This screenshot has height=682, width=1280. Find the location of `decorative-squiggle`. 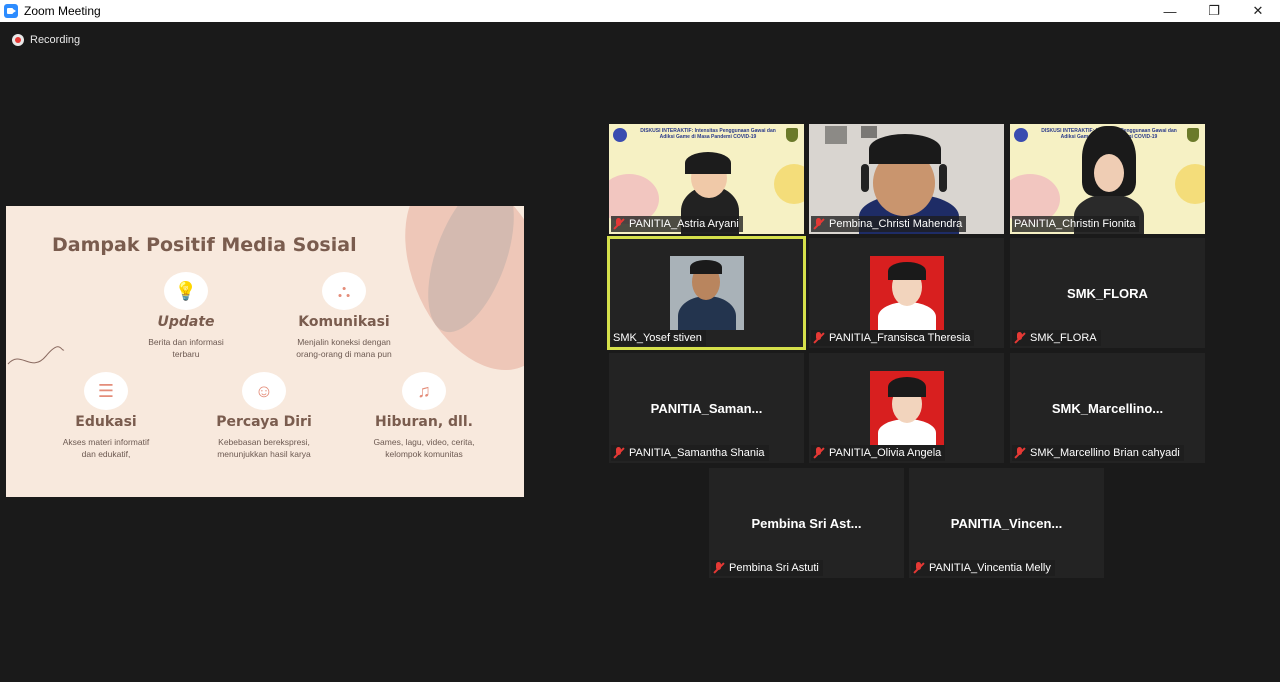

decorative-squiggle is located at coordinates (36, 355).